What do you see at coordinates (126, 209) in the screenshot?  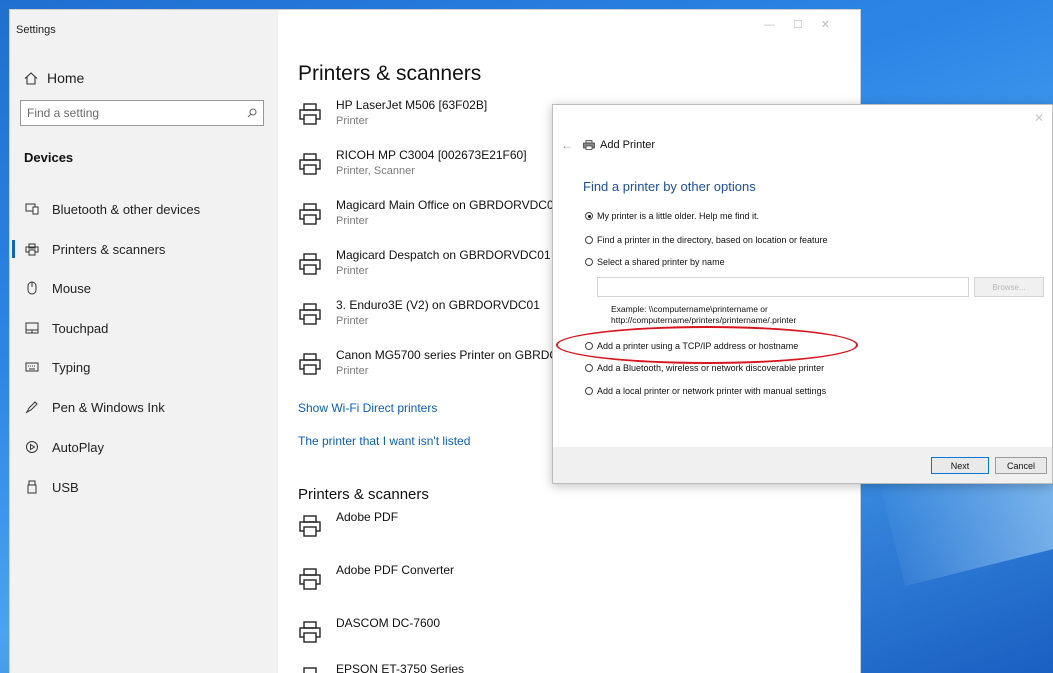 I see `sidebar-item-label: Bluetooth & other devices` at bounding box center [126, 209].